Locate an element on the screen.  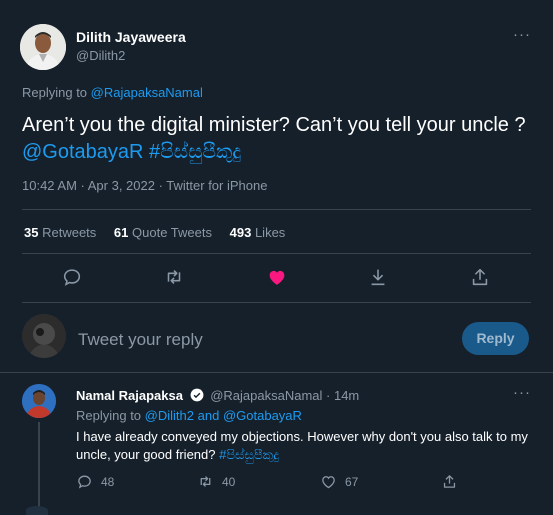
author-avatar is located at coordinates (43, 47).